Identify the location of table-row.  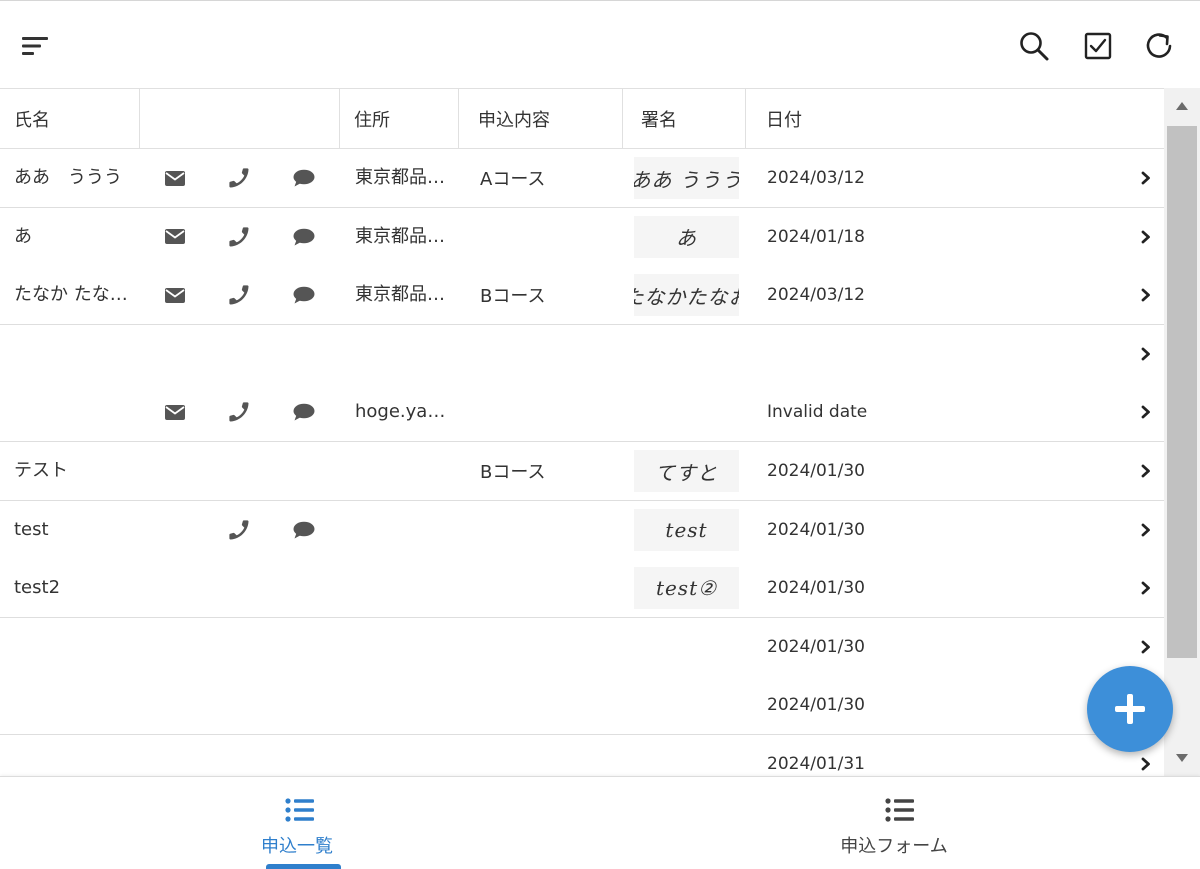
(582, 354).